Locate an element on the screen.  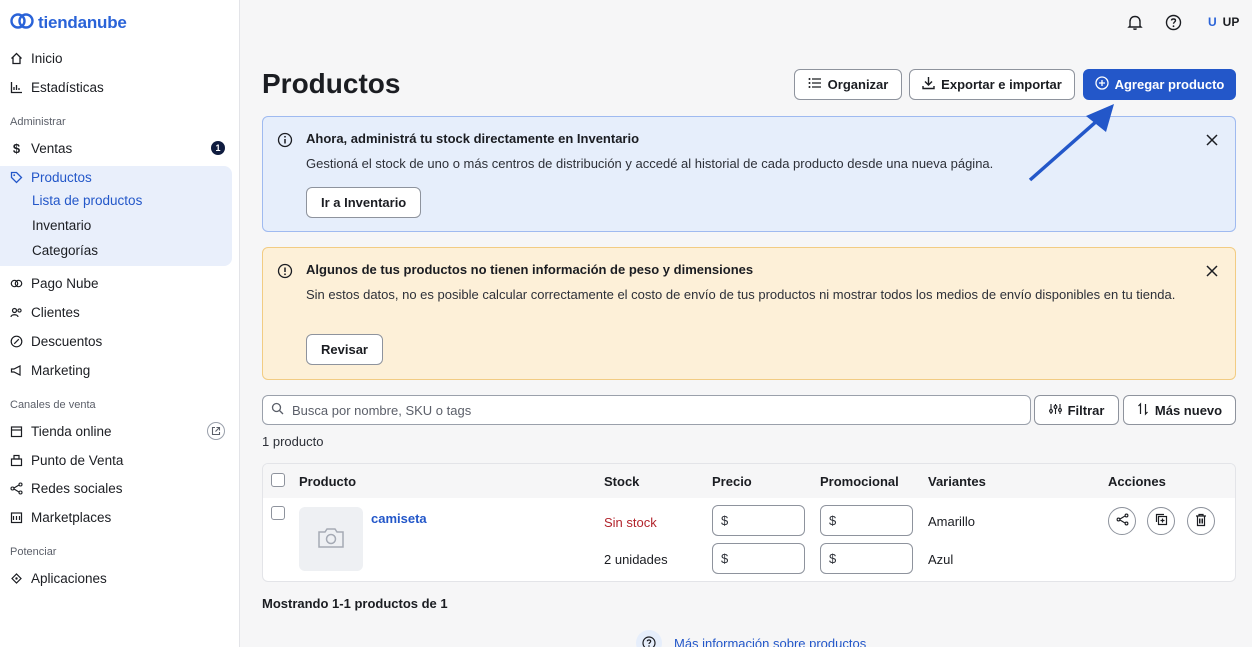
user-name: UP is located at coordinates (1231, 22).